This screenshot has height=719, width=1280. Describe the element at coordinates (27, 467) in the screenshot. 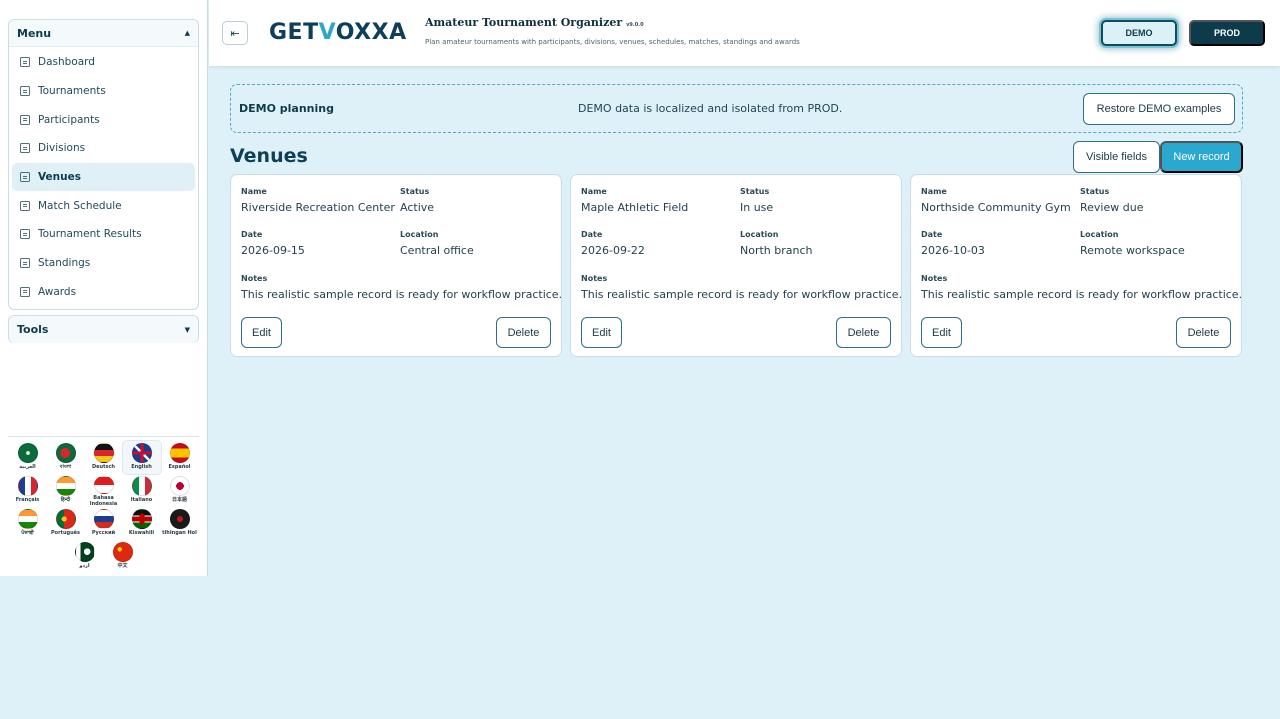

I see `language-label: العربية` at that location.